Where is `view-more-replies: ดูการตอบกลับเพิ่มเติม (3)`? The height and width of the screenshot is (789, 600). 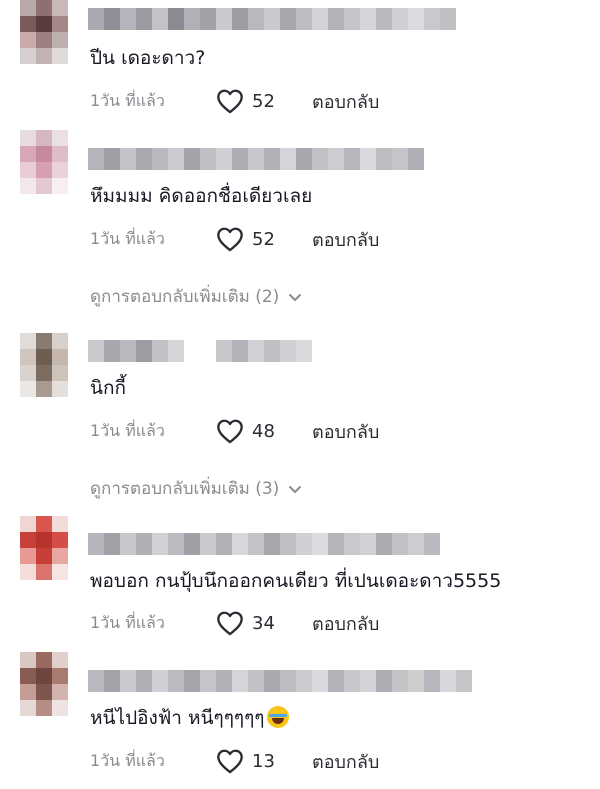 view-more-replies: ดูการตอบกลับเพิ่มเติม (3) is located at coordinates (196, 488).